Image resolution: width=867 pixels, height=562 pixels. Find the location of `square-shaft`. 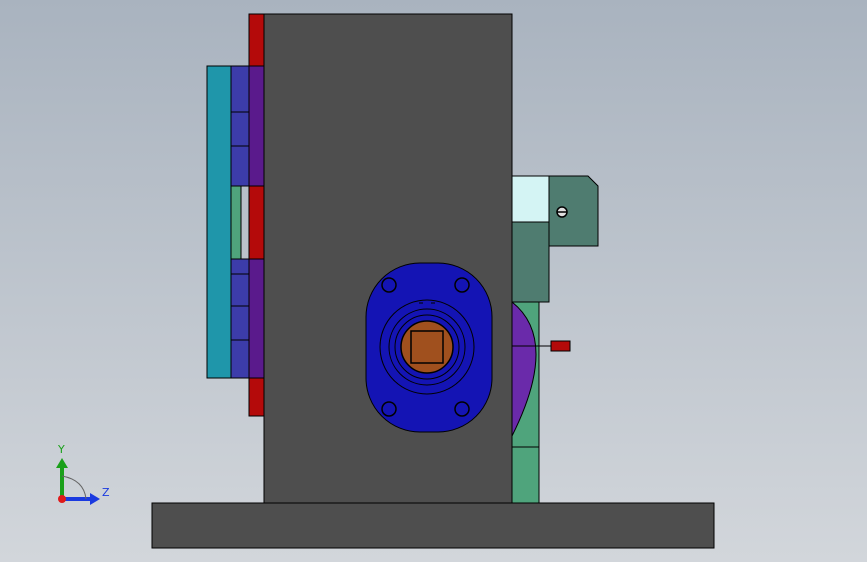

square-shaft is located at coordinates (427, 347).